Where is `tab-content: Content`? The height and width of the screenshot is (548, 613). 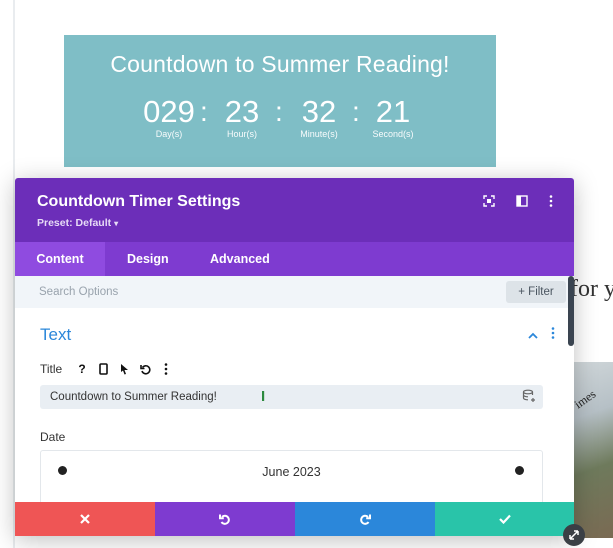 tab-content: Content is located at coordinates (60, 259).